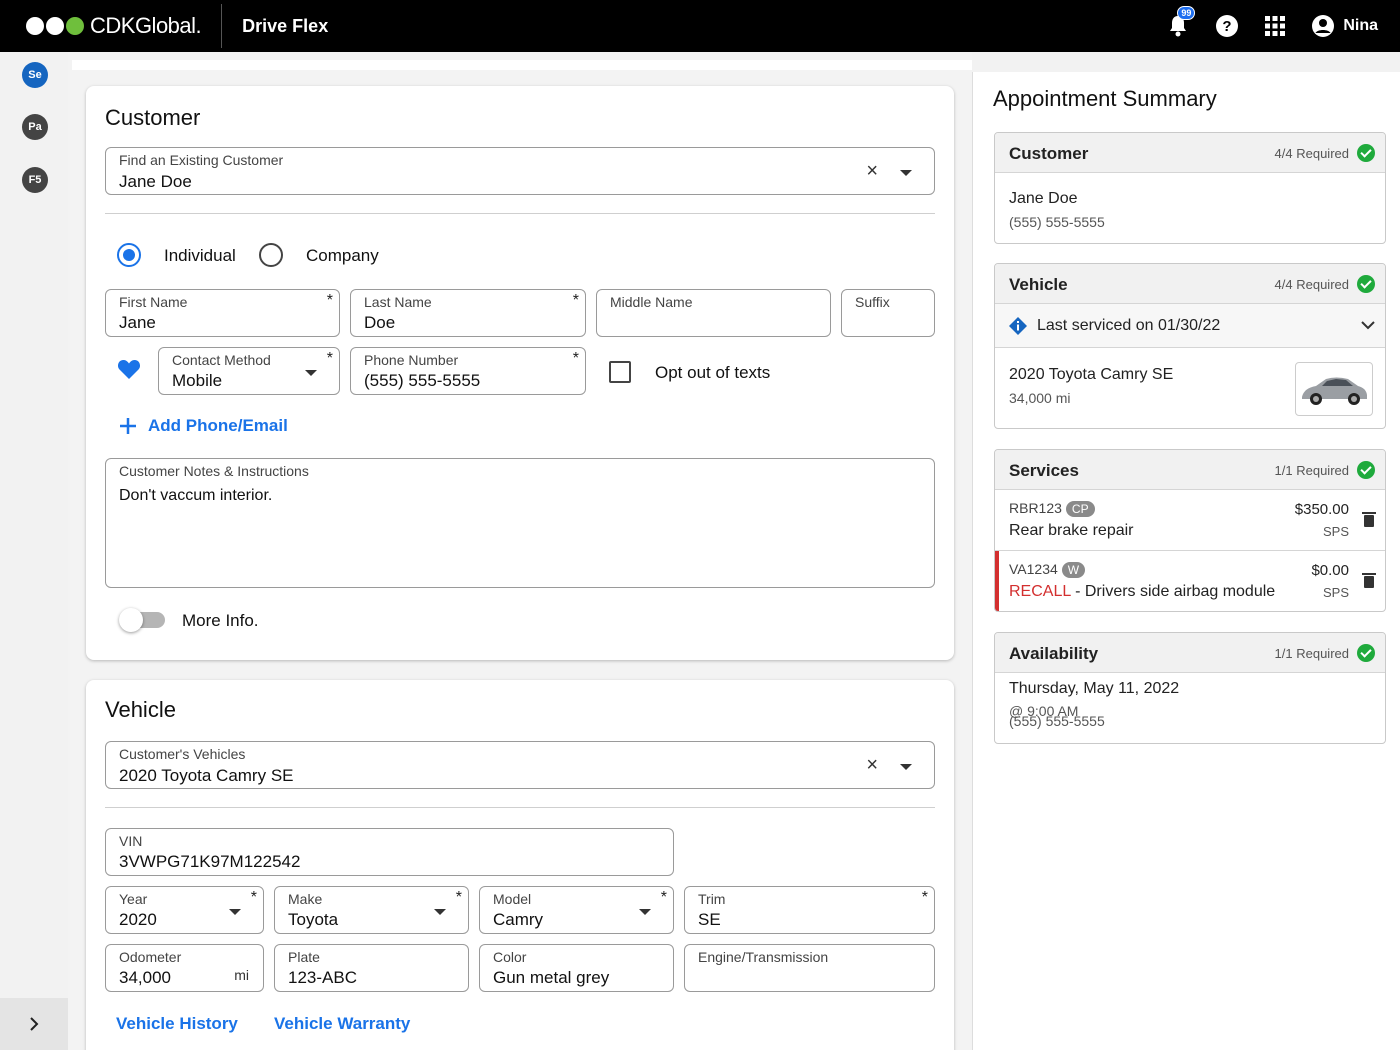 The height and width of the screenshot is (1050, 1400). What do you see at coordinates (888, 313) in the screenshot?
I see `suffix-field: Suffix` at bounding box center [888, 313].